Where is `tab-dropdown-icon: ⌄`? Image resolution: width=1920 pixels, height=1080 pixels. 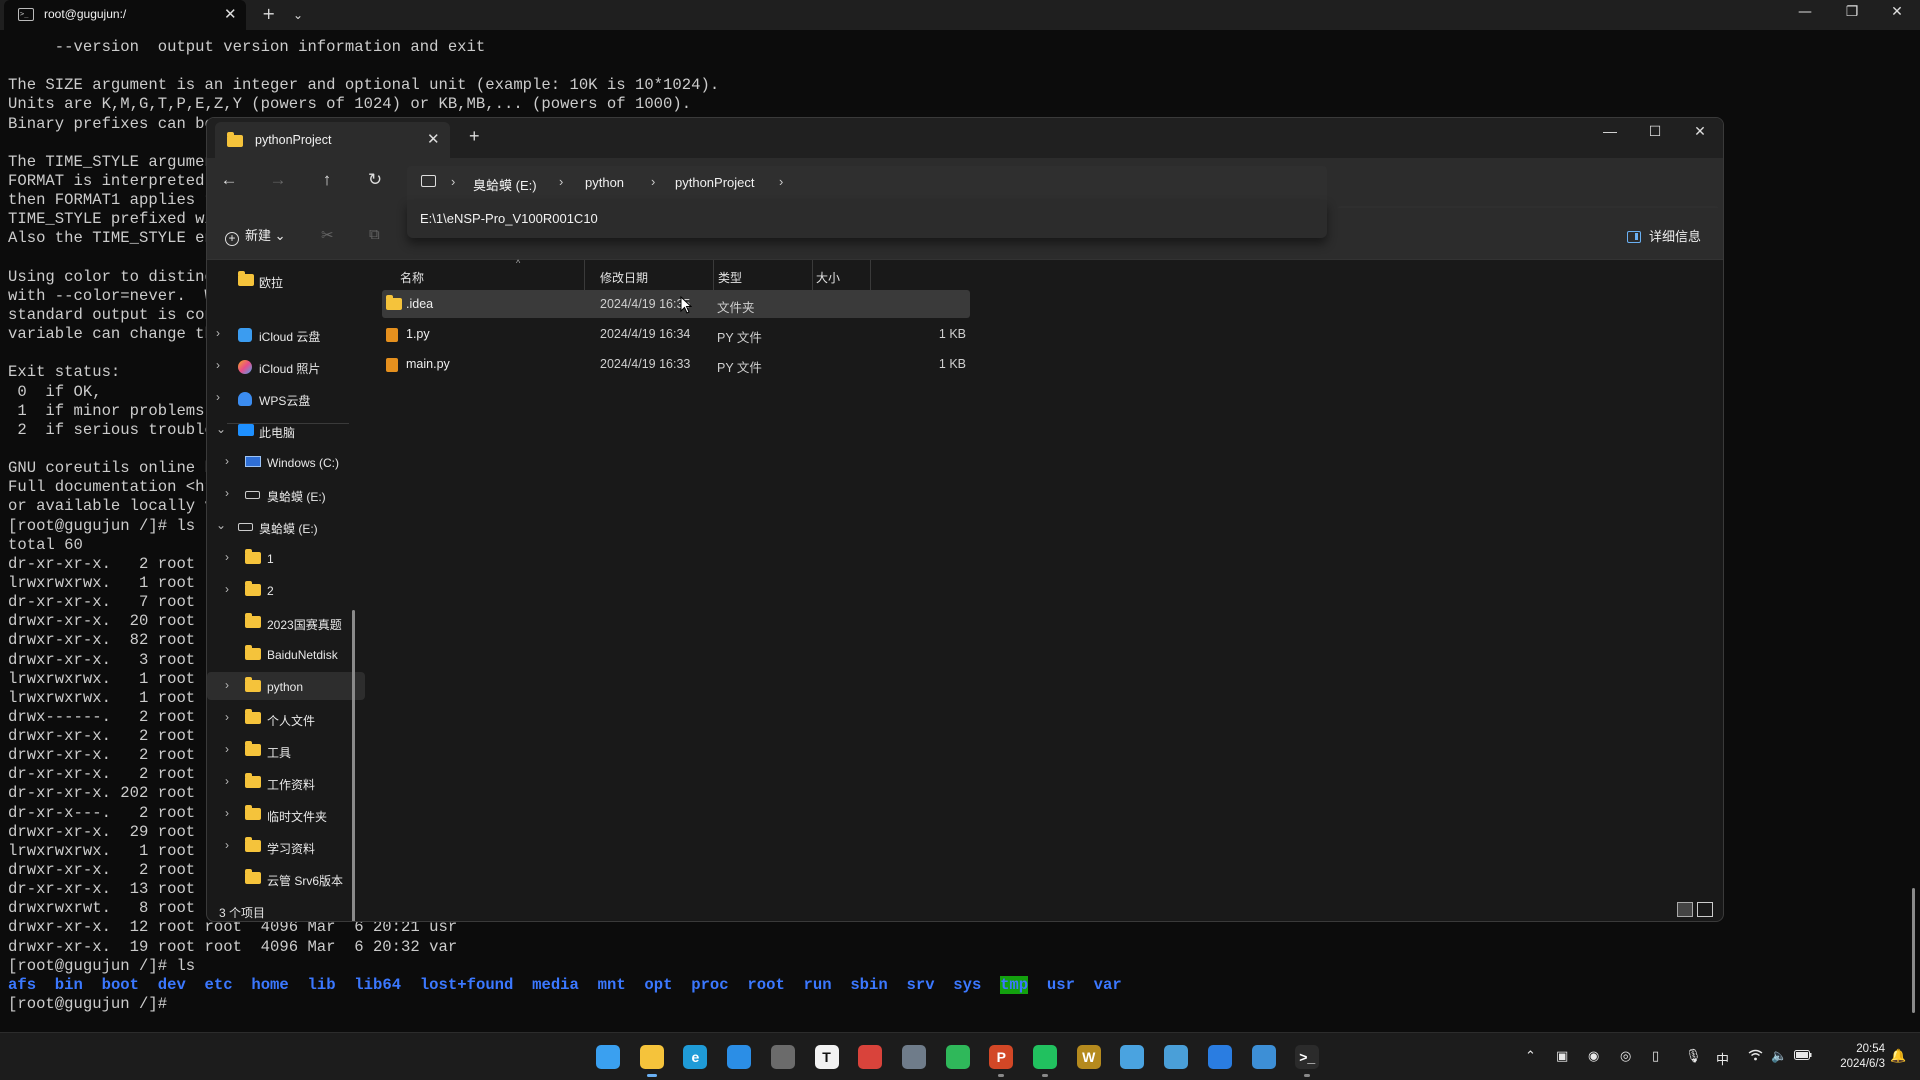
tab-dropdown-icon: ⌄ is located at coordinates (298, 15).